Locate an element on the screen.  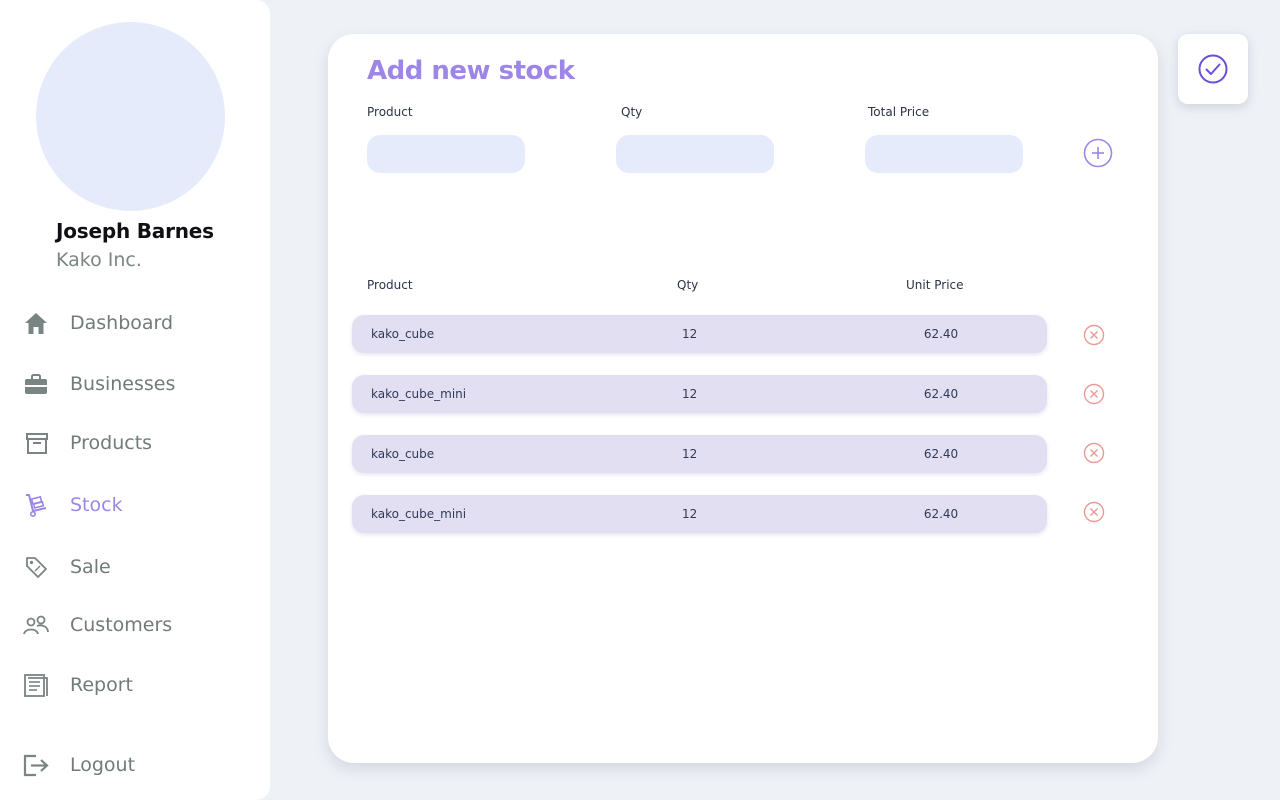
archive-box-icon is located at coordinates (36, 443).